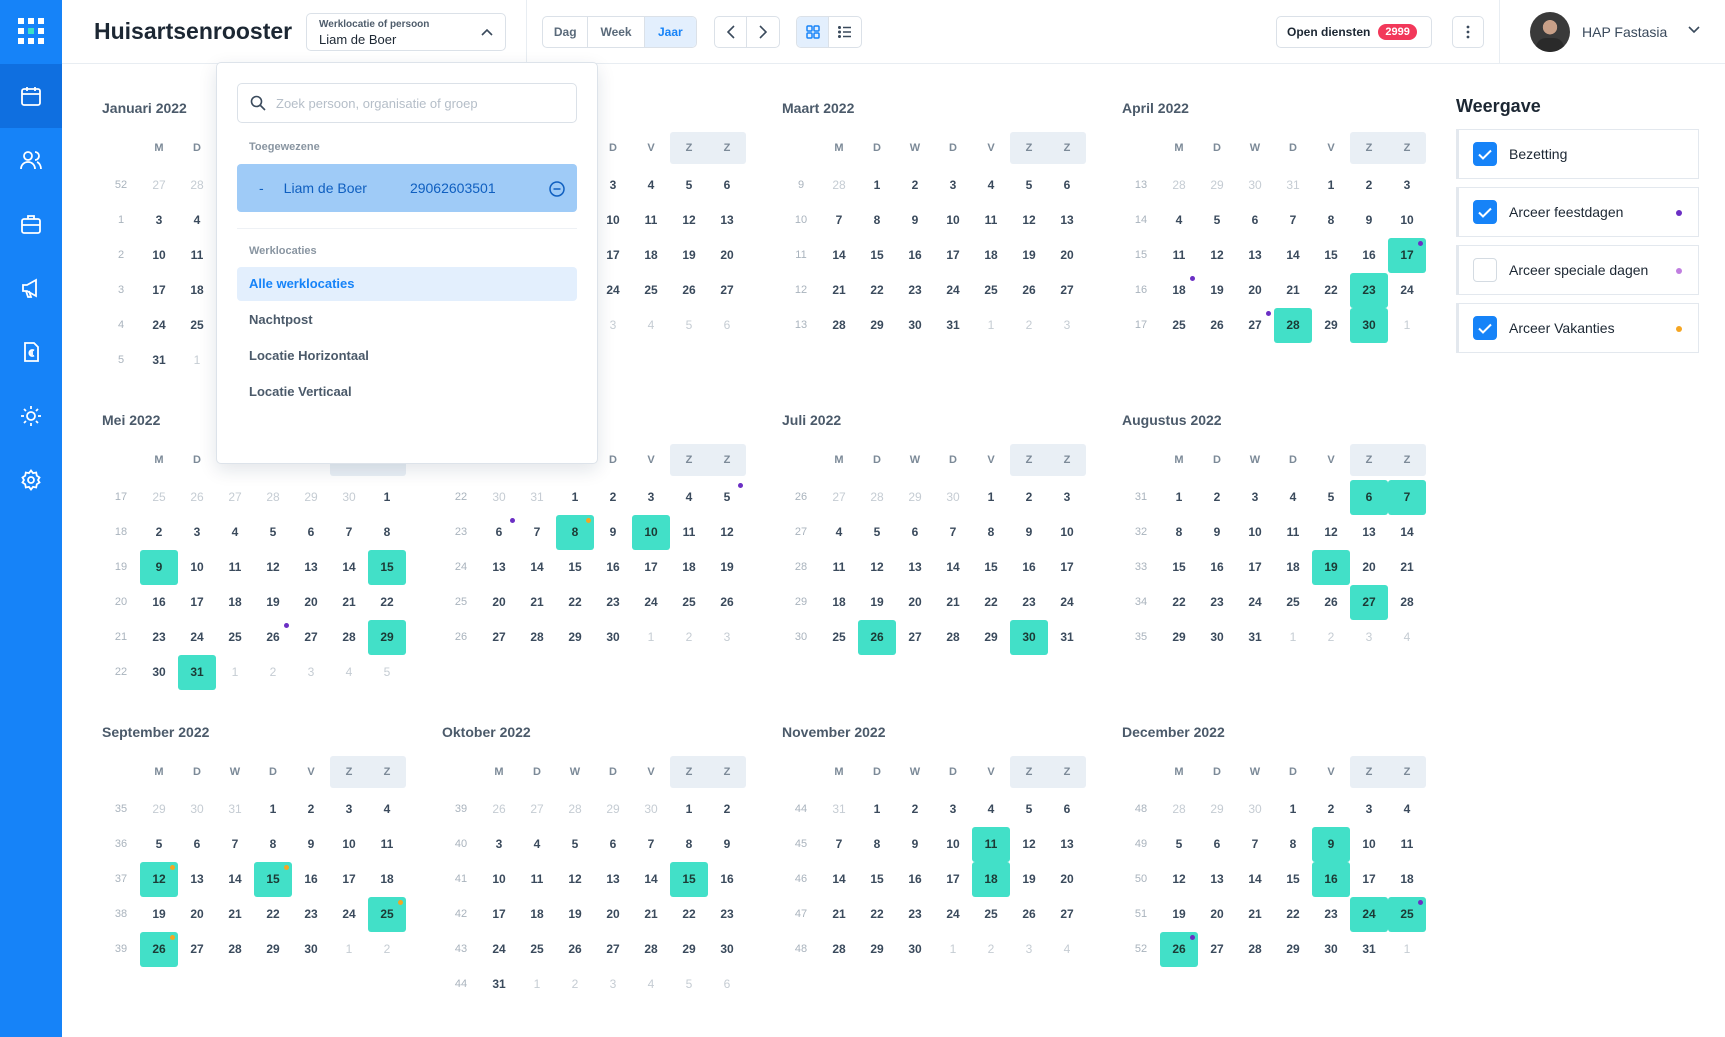 The image size is (1725, 1037). I want to click on view-option: Arceer Vakanties, so click(1577, 328).